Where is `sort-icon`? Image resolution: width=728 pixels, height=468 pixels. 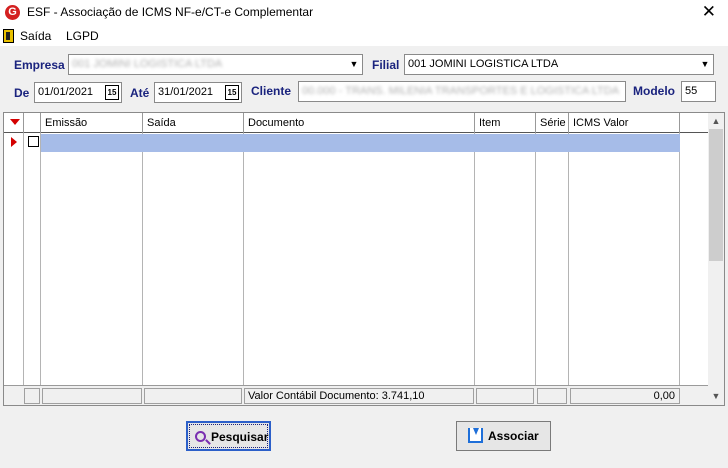
sort-icon is located at coordinates (15, 122).